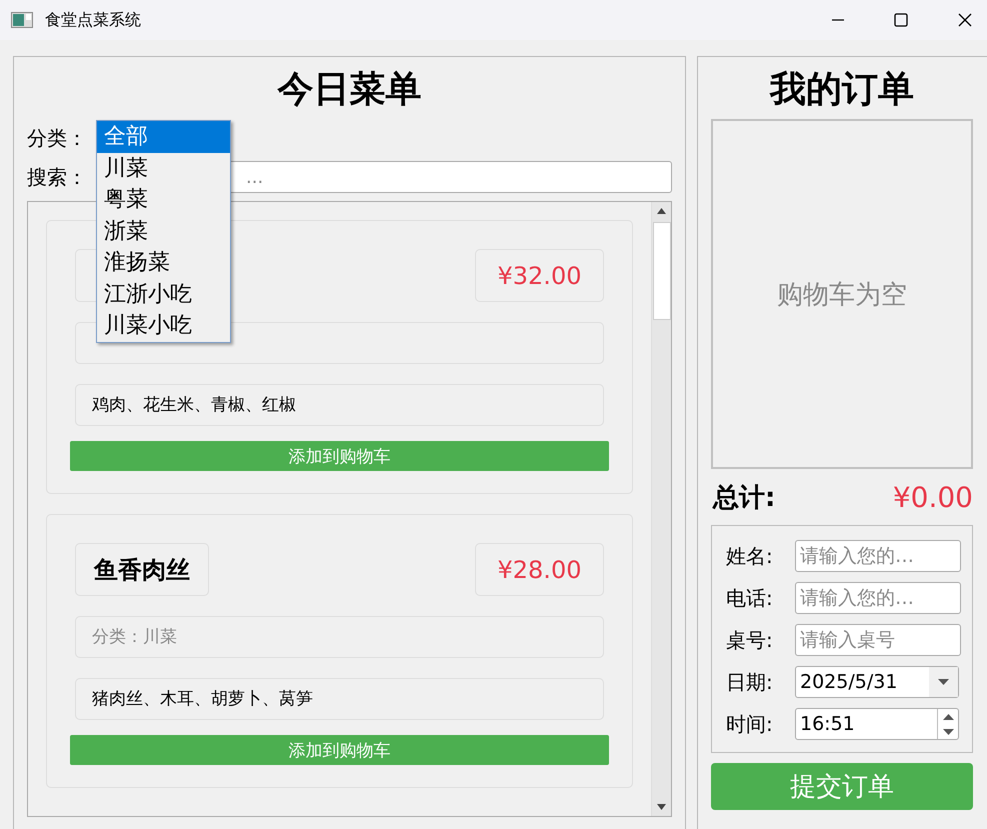 The image size is (987, 829). I want to click on input-field: 请输入桌号, so click(878, 640).